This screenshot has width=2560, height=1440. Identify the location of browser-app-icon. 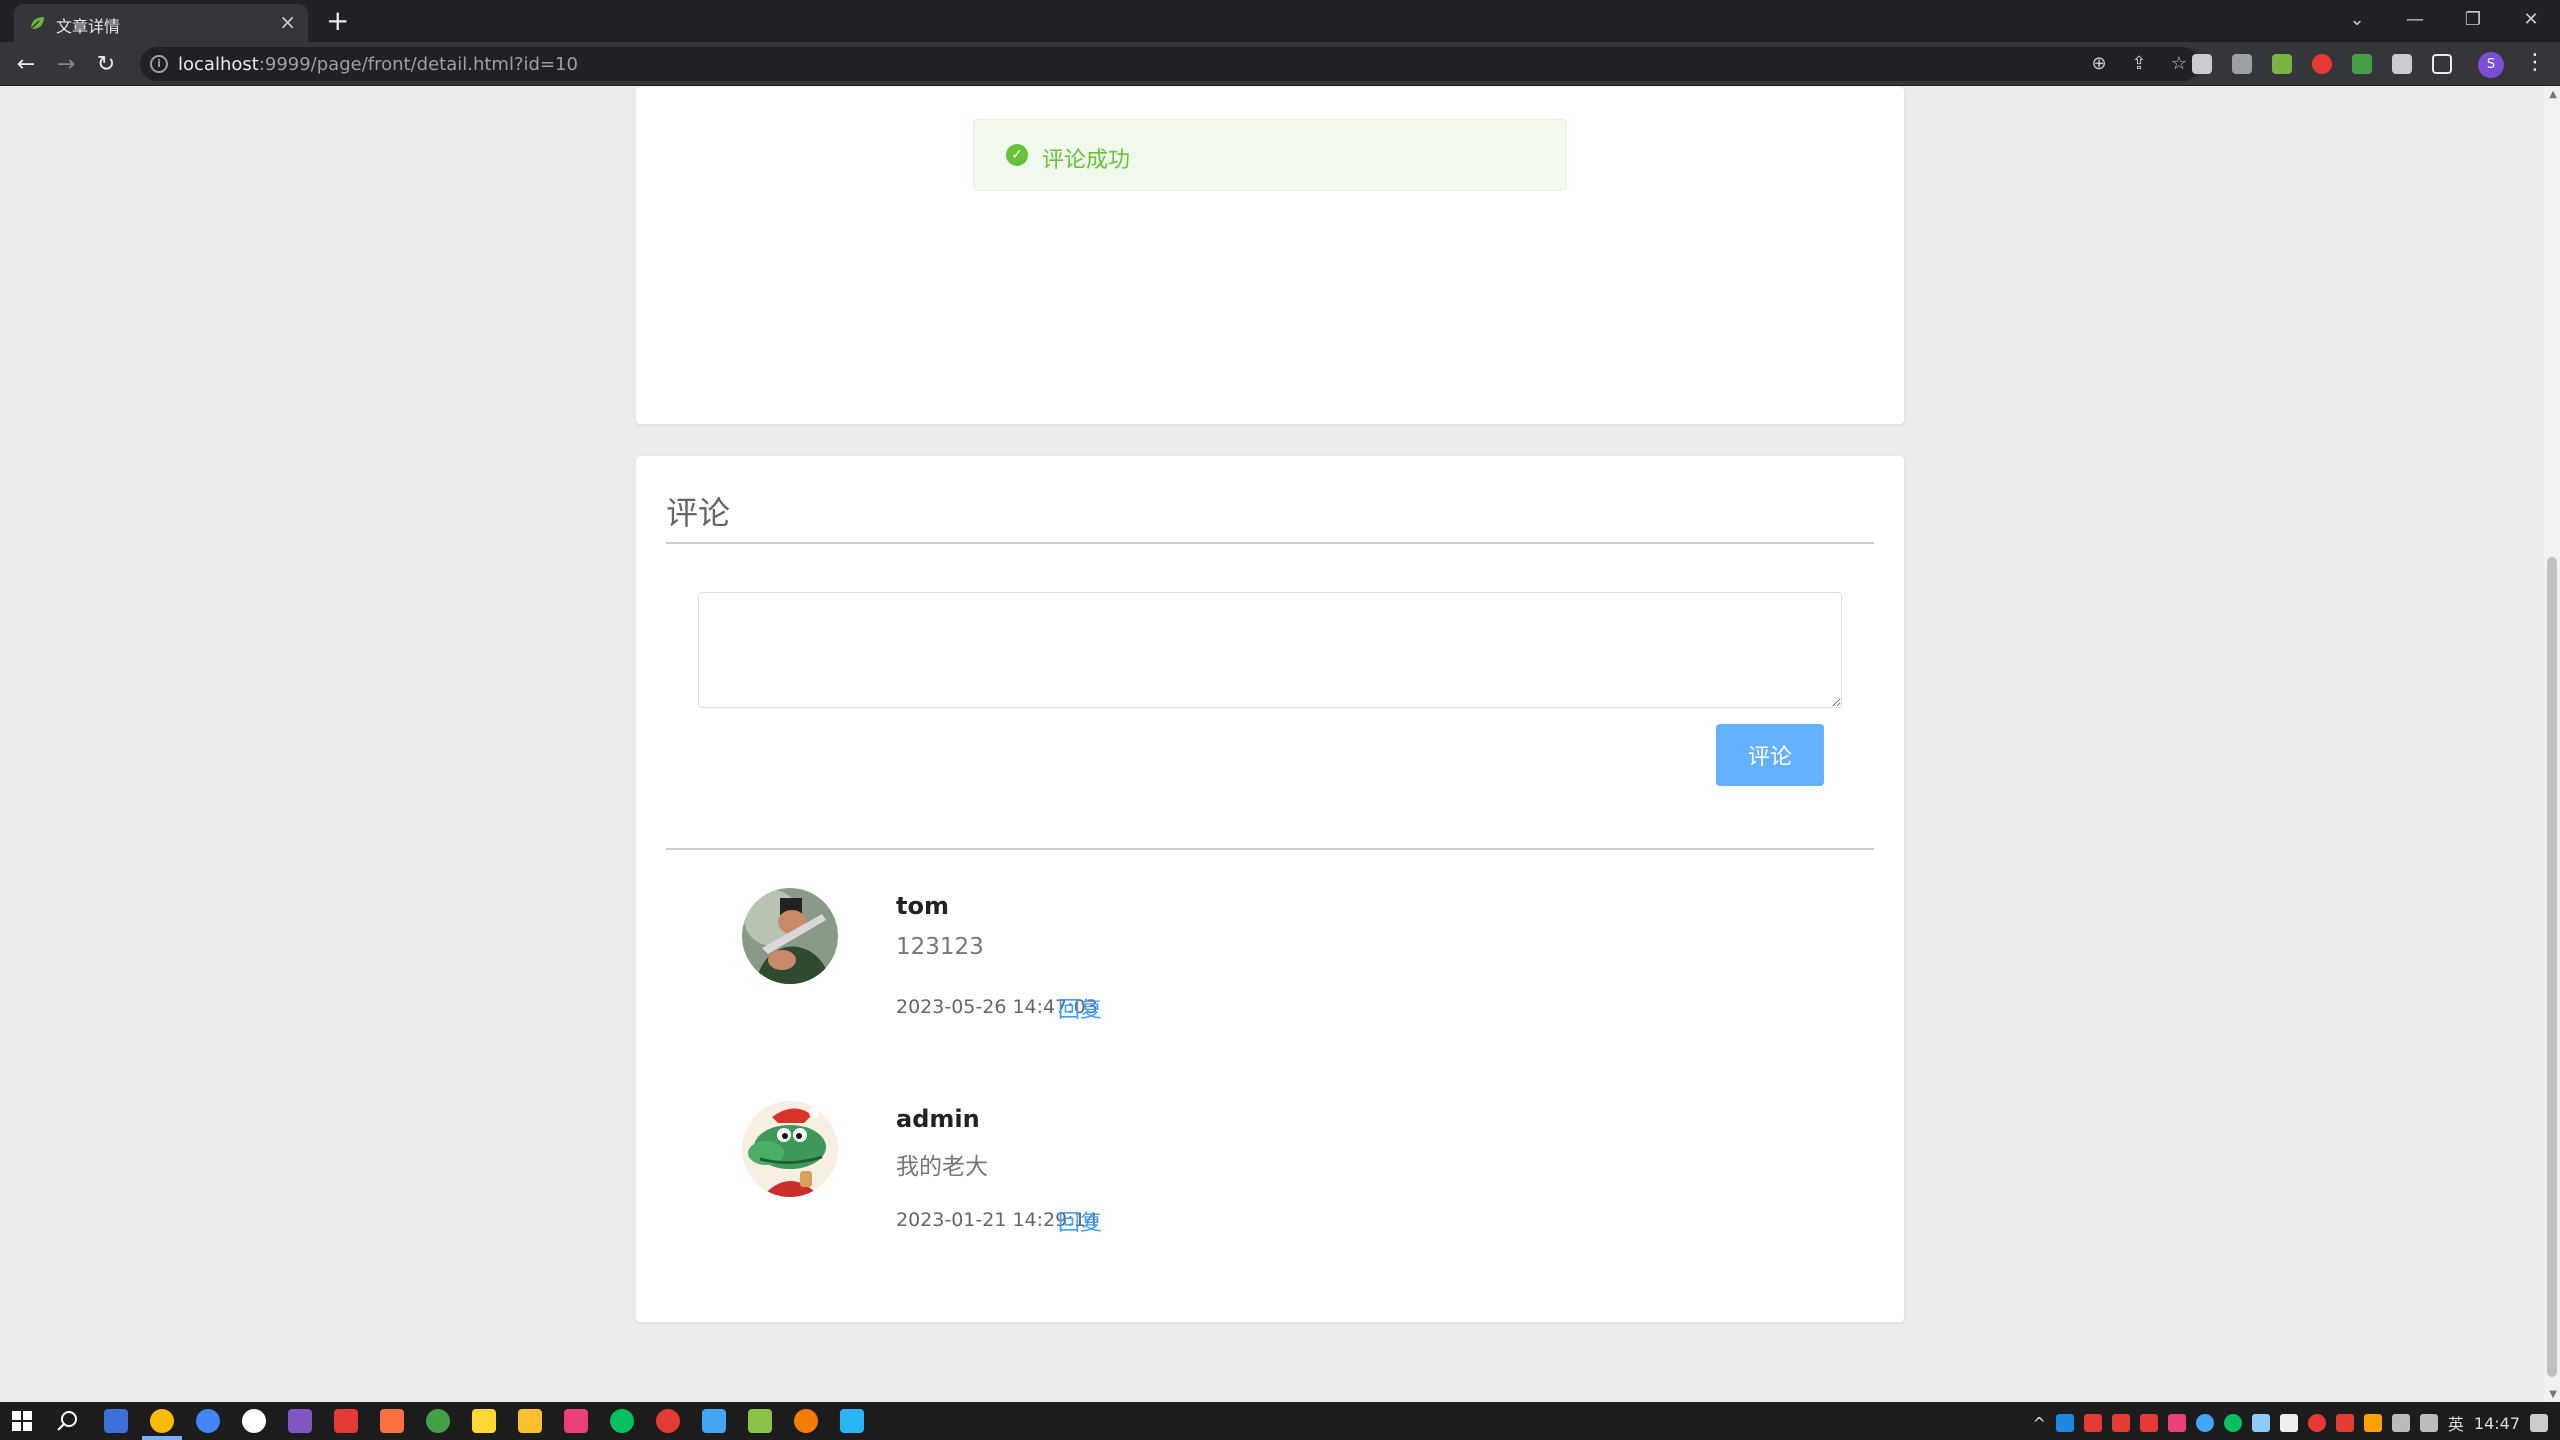
(208, 1421).